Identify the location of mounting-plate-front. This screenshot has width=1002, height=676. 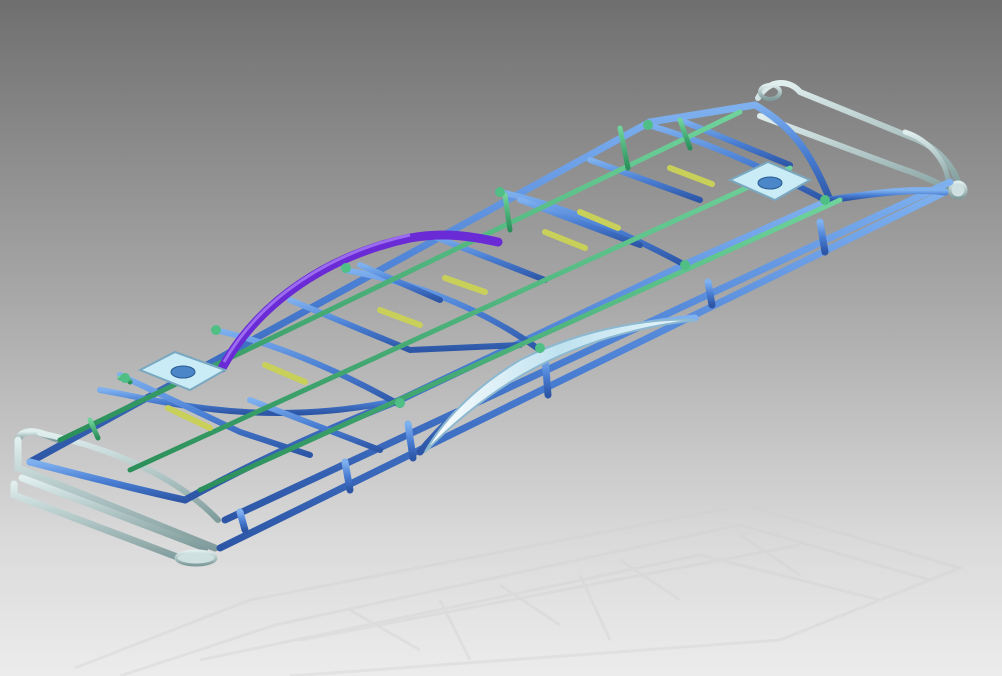
(182, 371).